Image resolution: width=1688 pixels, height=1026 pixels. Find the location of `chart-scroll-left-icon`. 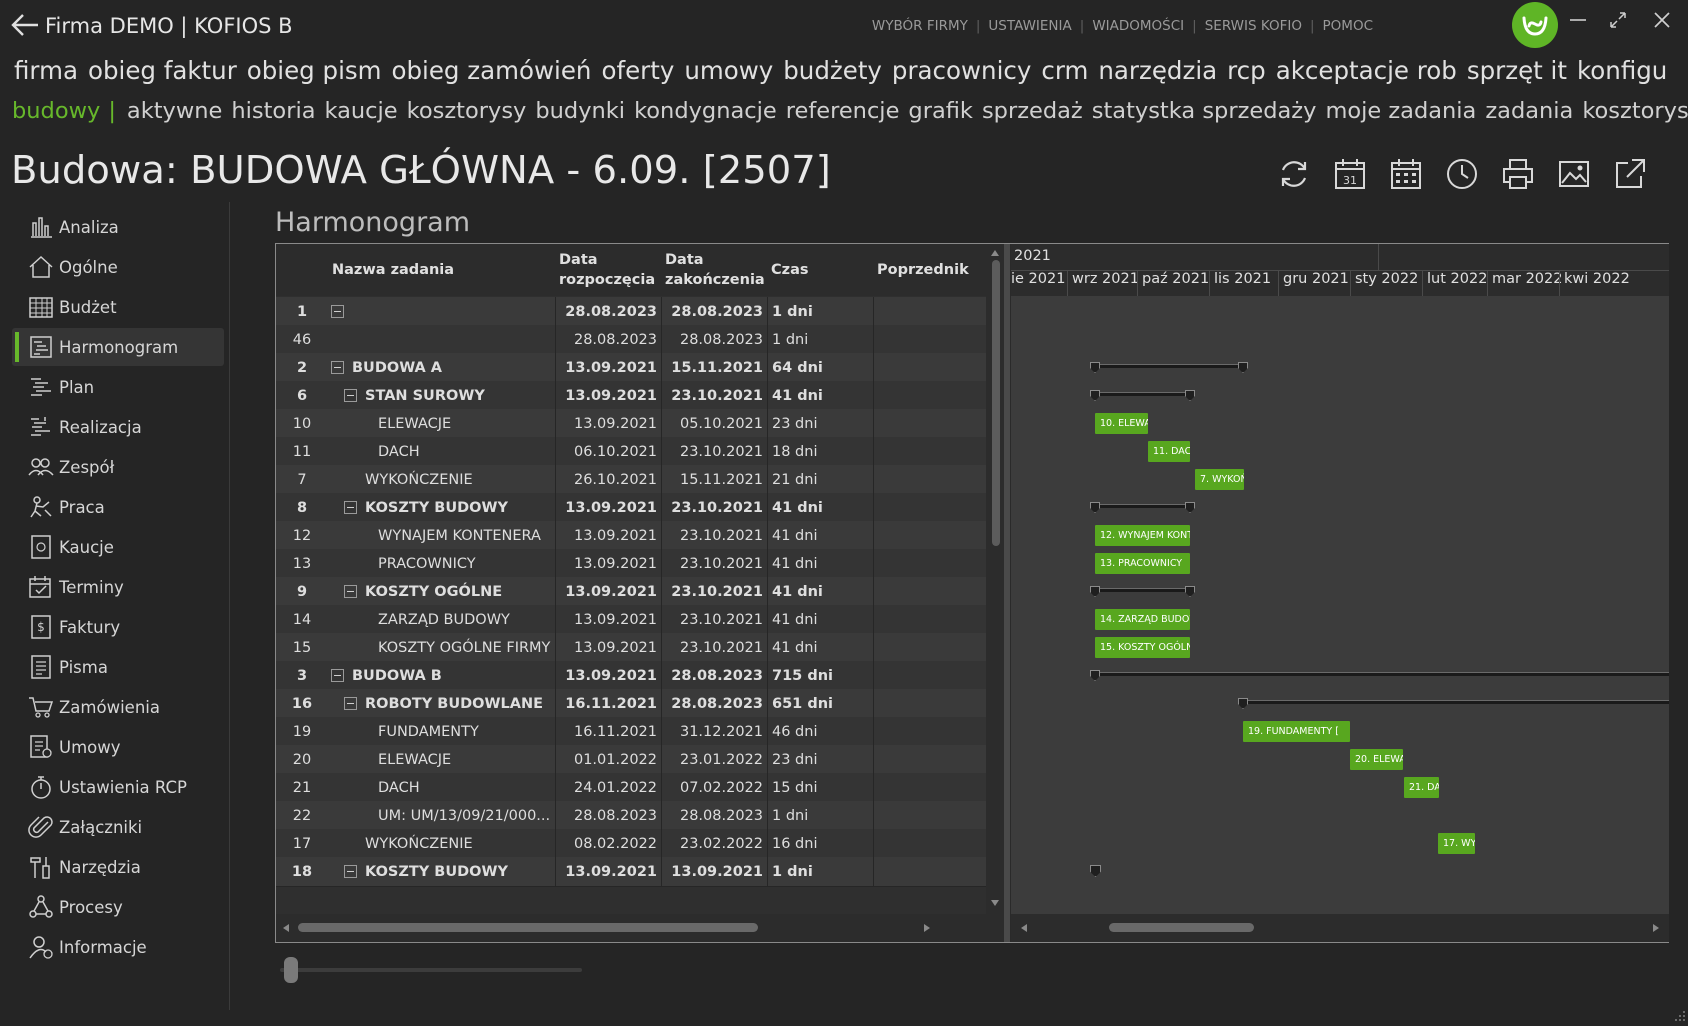

chart-scroll-left-icon is located at coordinates (1024, 928).